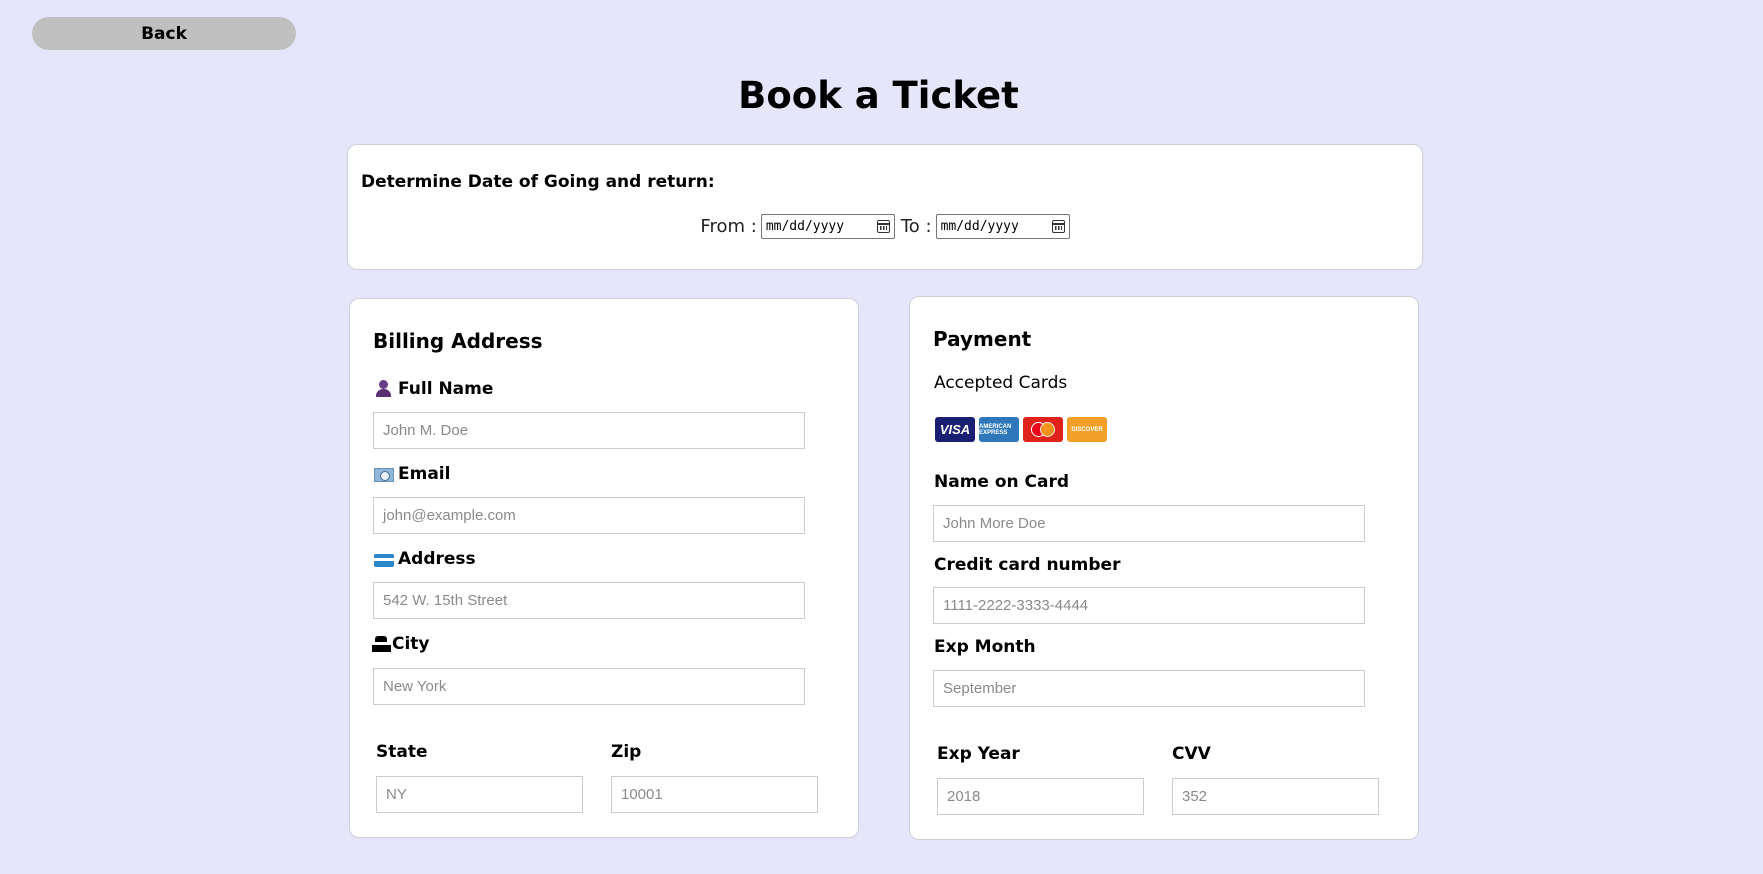 The image size is (1763, 874). What do you see at coordinates (999, 429) in the screenshot?
I see `amex-card-icon: AMERICAN EXPRESS` at bounding box center [999, 429].